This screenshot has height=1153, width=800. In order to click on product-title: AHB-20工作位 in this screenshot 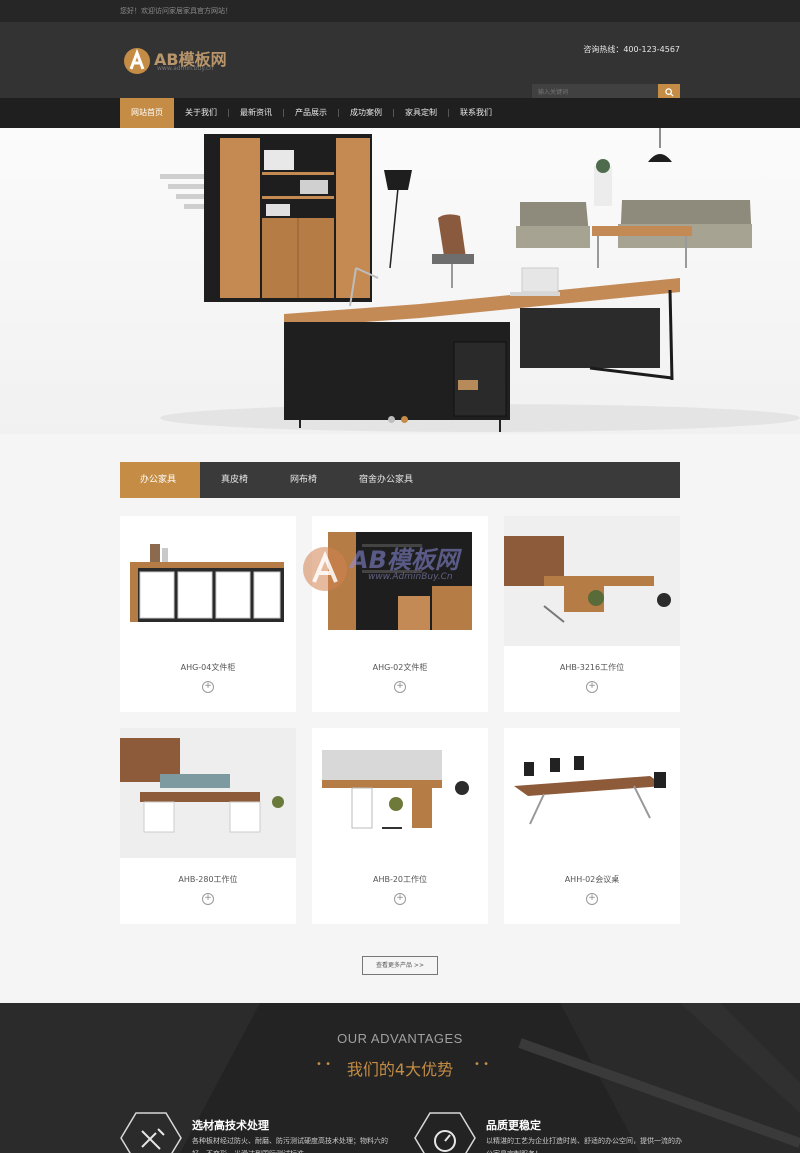, I will do `click(400, 879)`.